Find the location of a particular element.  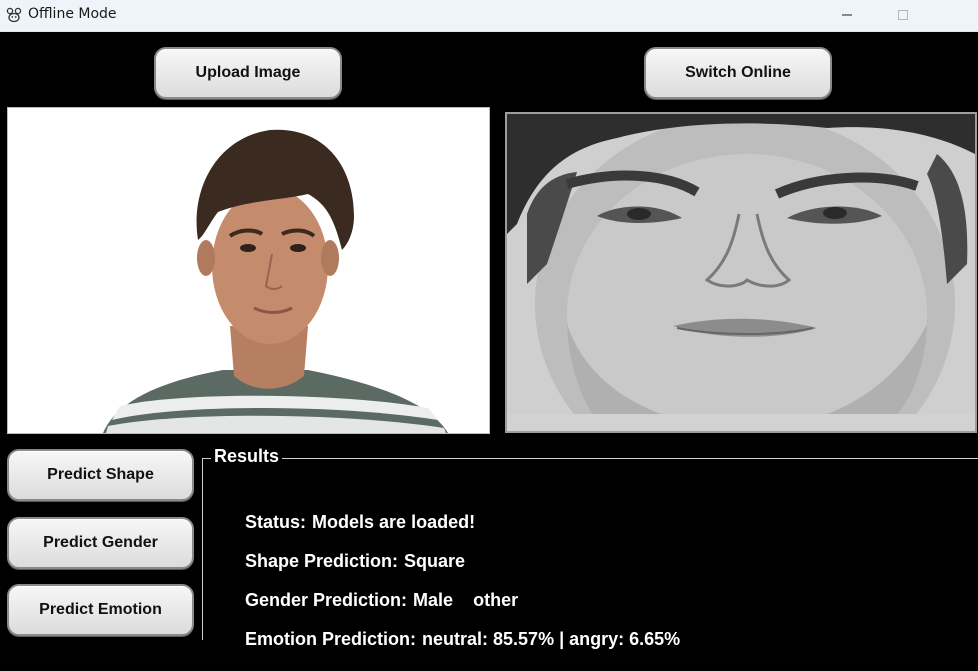

maximize-button is located at coordinates (903, 15).